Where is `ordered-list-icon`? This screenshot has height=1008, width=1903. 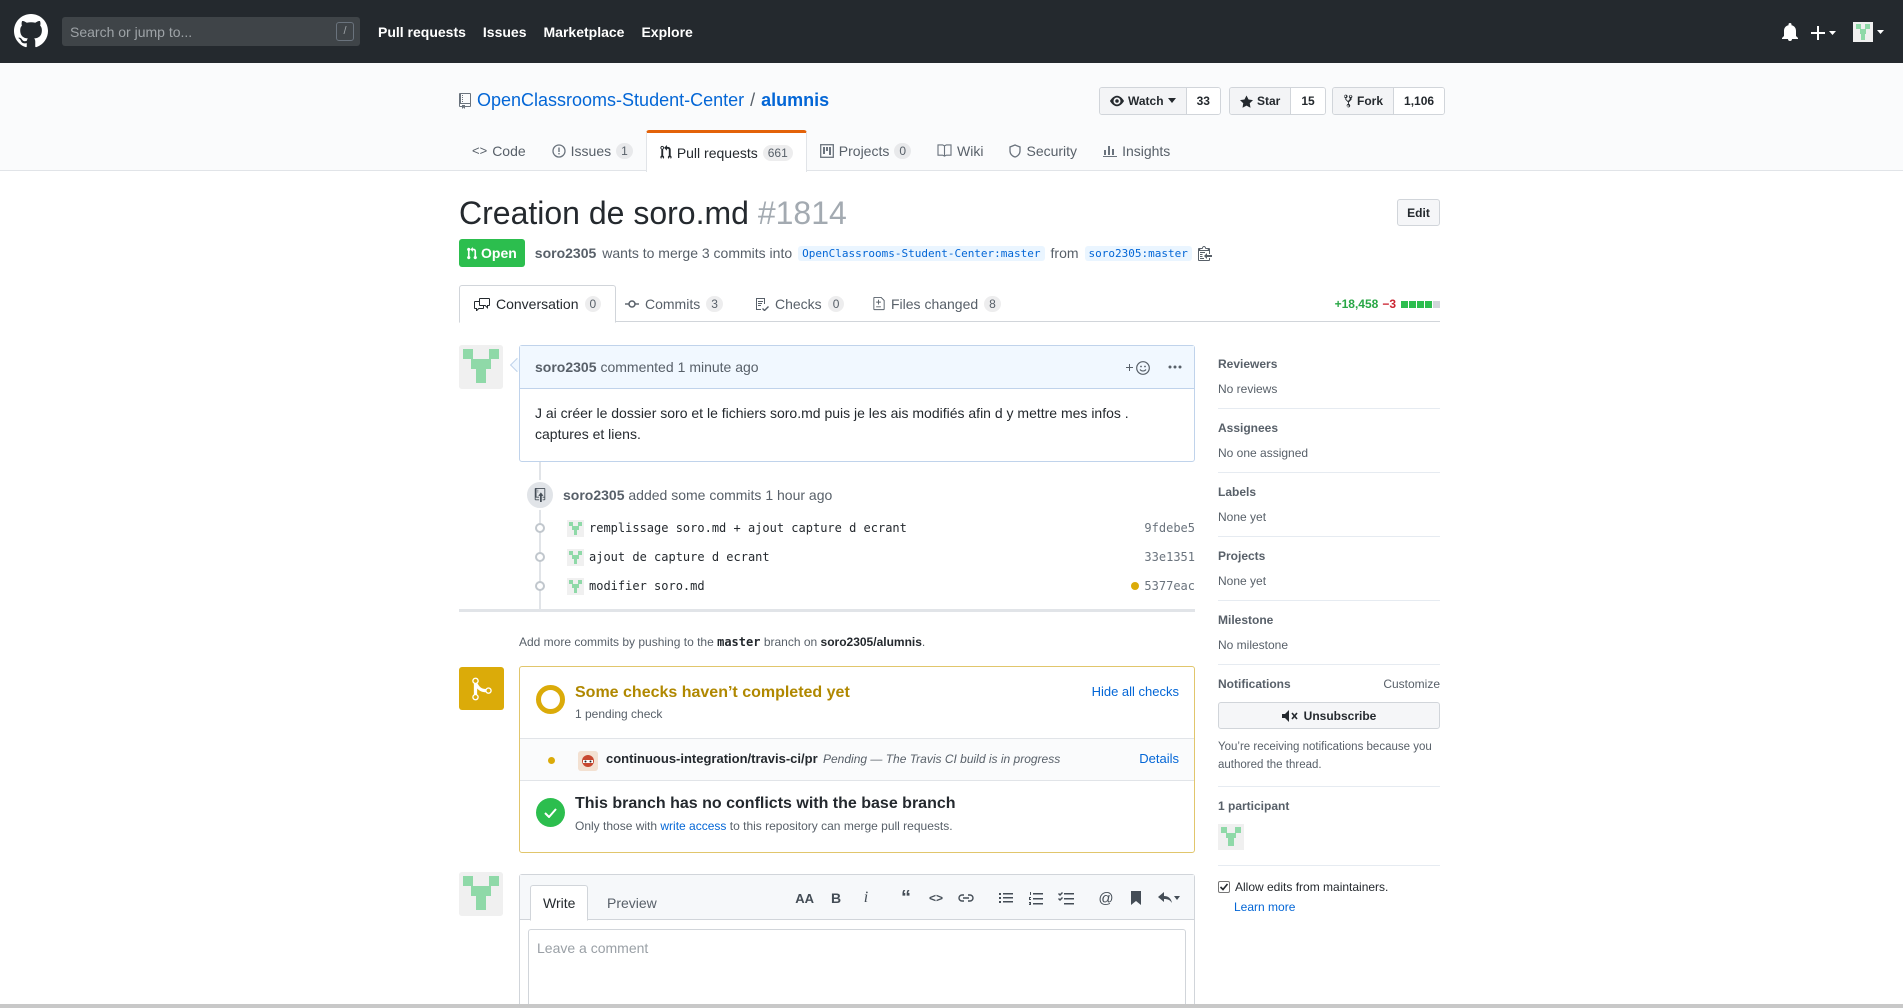
ordered-list-icon is located at coordinates (1036, 898).